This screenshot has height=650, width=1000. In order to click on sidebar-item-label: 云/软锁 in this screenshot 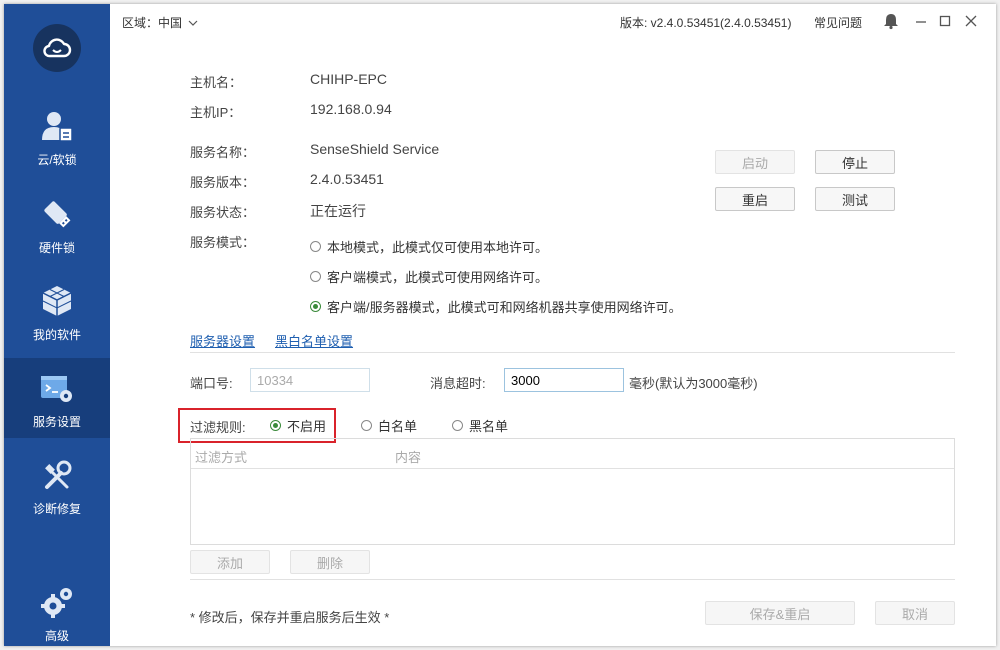, I will do `click(57, 160)`.